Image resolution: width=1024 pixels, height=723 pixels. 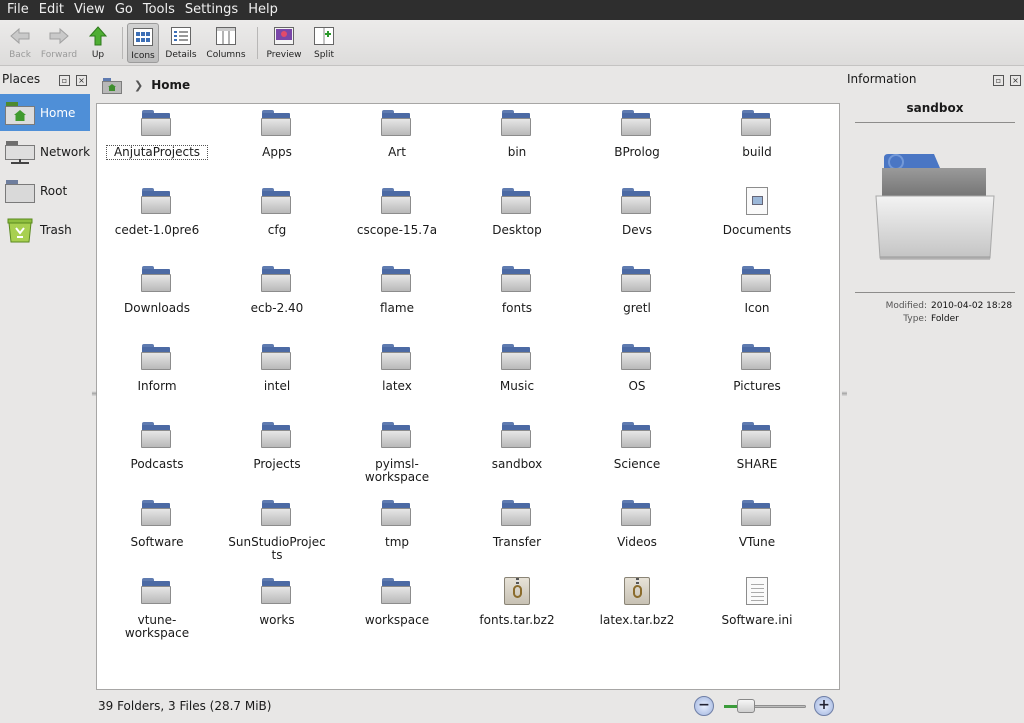 I want to click on left-splitter-handle: ≡, so click(x=94, y=396).